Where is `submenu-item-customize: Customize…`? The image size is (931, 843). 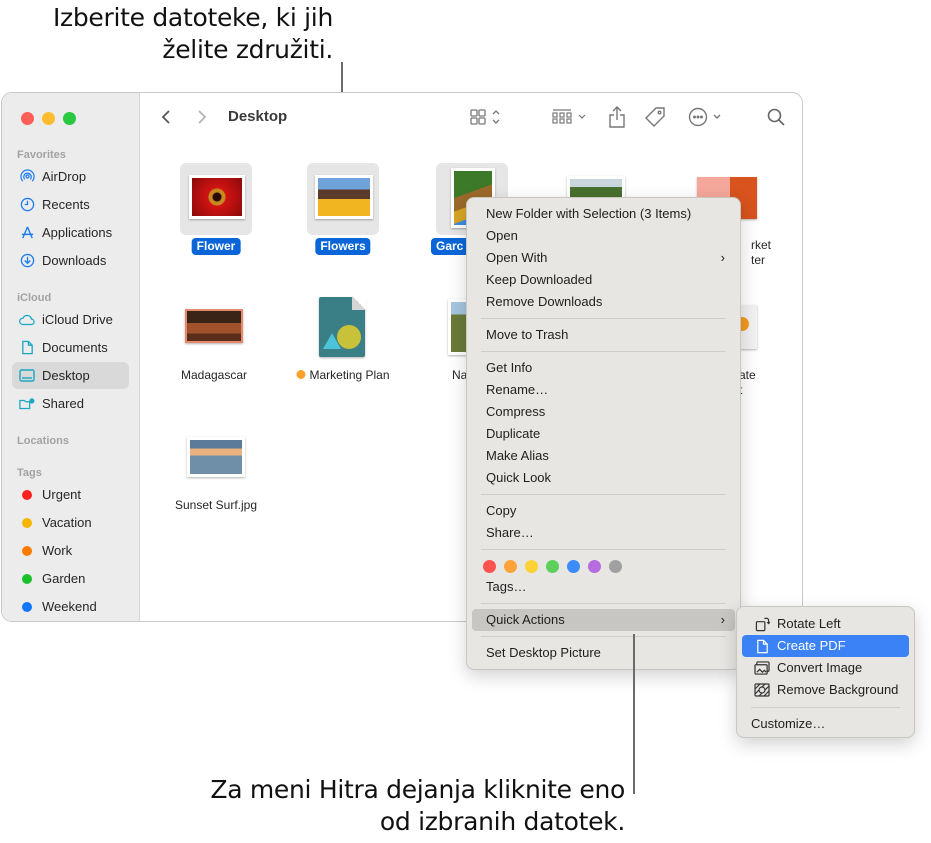
submenu-item-customize: Customize… is located at coordinates (825, 724).